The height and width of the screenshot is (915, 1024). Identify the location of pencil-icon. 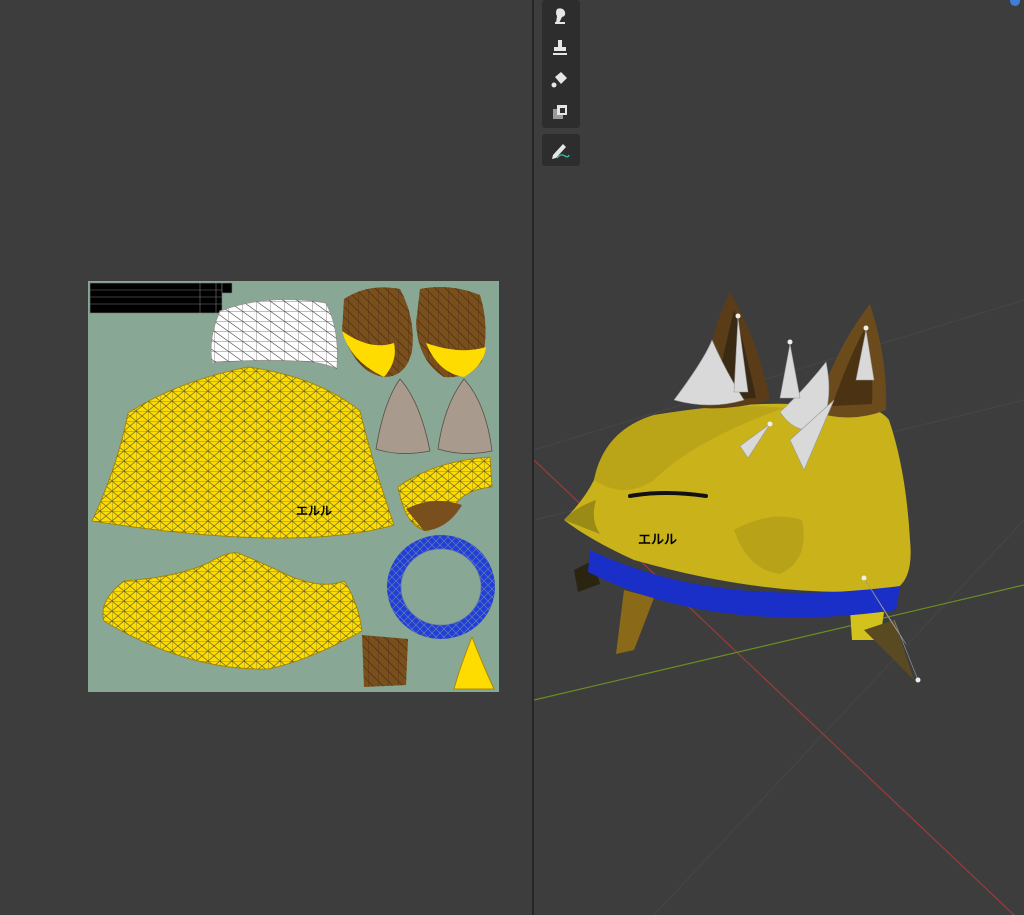
(561, 151).